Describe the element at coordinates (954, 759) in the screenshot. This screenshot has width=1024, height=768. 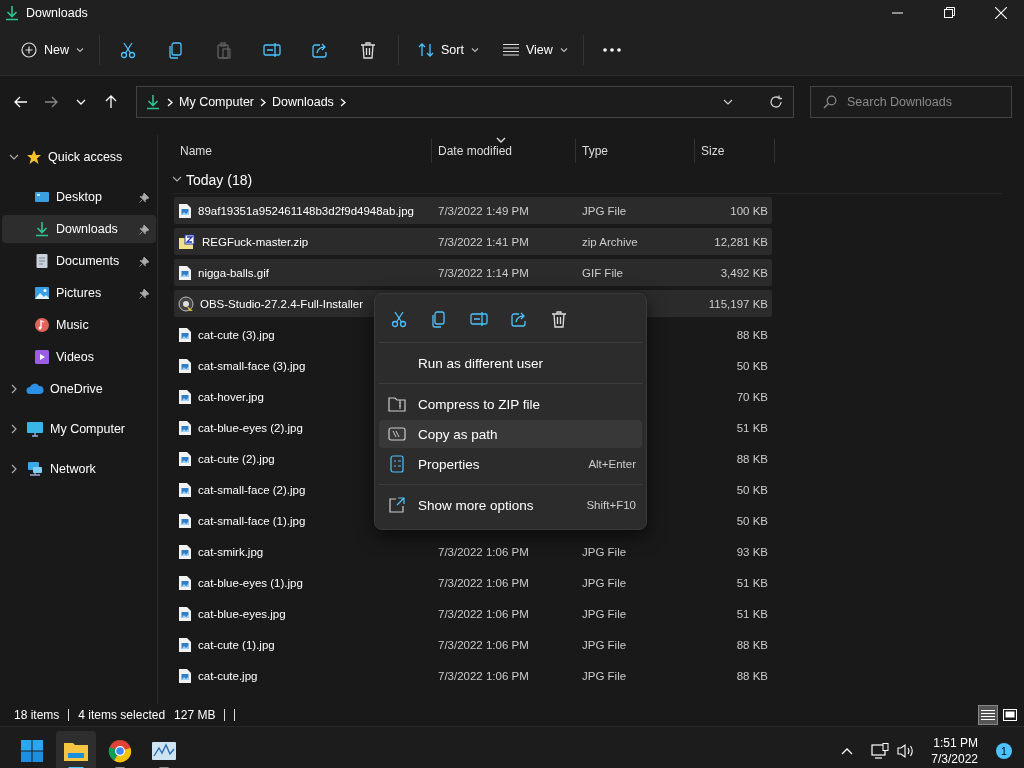
I see `clock-date: 7/3/2022` at that location.